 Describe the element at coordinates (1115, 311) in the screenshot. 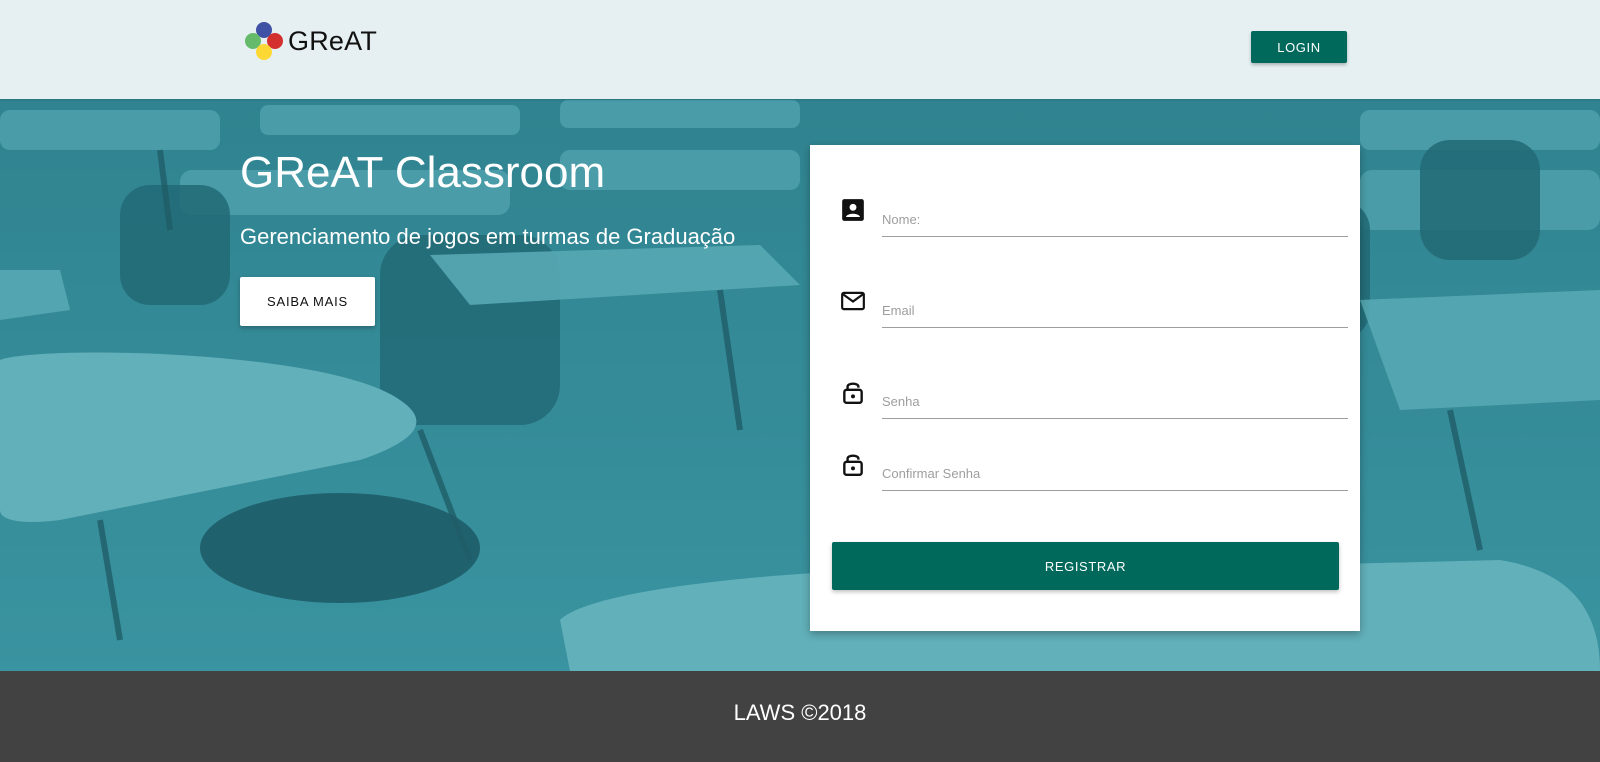

I see `email-input` at that location.